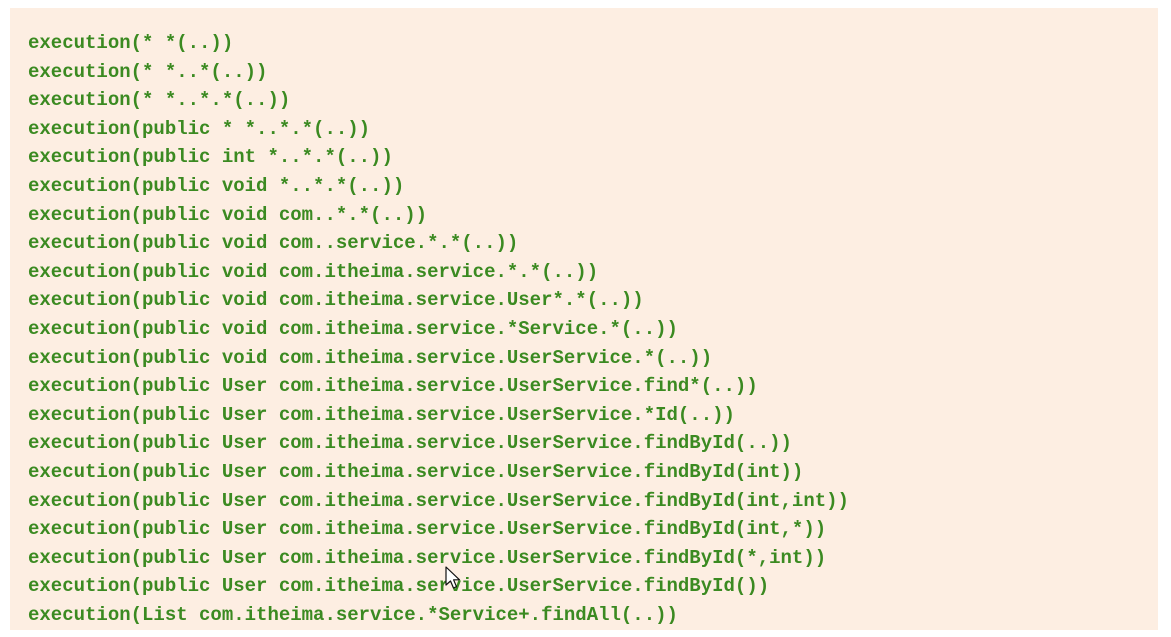 The width and height of the screenshot is (1171, 637). What do you see at coordinates (453, 577) in the screenshot?
I see `mouse-pointer-icon` at bounding box center [453, 577].